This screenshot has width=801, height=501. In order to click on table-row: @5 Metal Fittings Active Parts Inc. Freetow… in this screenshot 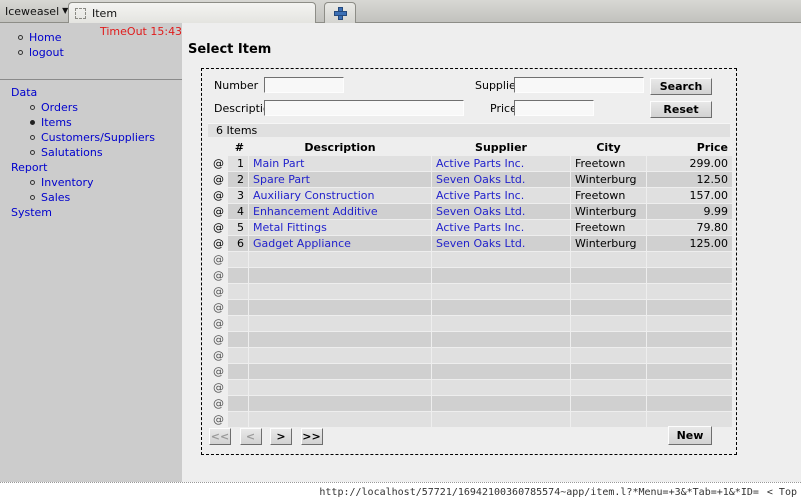, I will do `click(470, 227)`.